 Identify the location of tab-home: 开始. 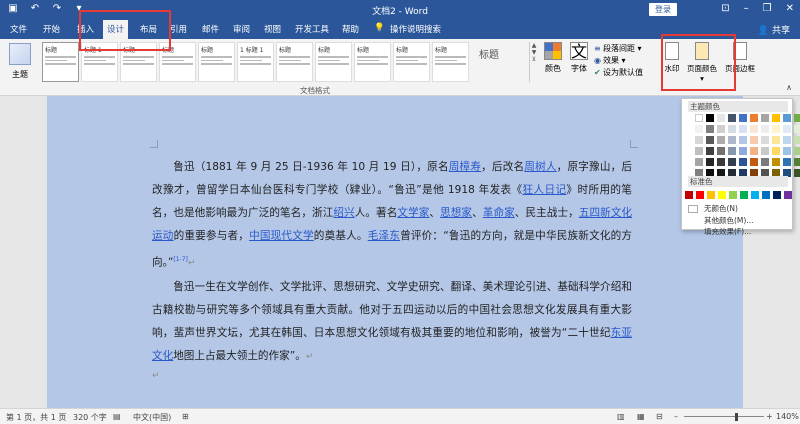
(51, 29).